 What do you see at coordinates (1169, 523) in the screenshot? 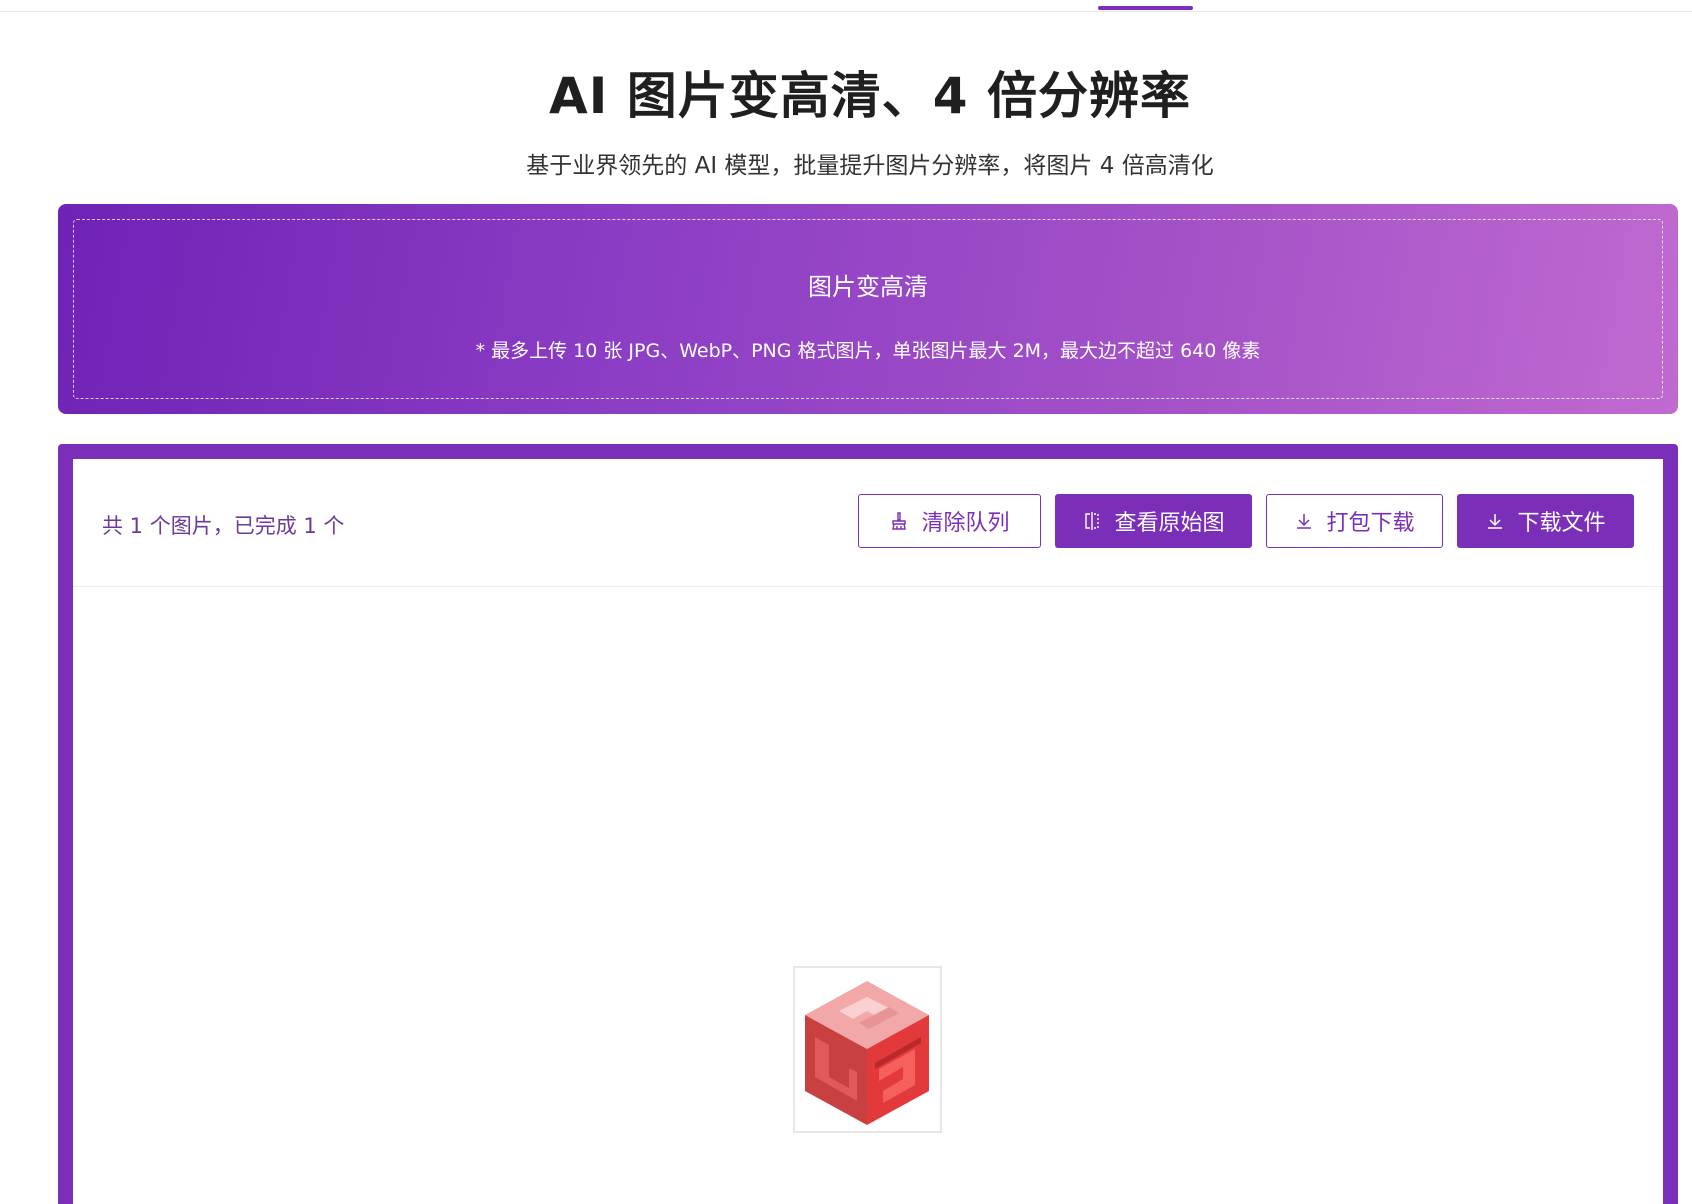
I see `view-original-label: 查看原始图` at bounding box center [1169, 523].